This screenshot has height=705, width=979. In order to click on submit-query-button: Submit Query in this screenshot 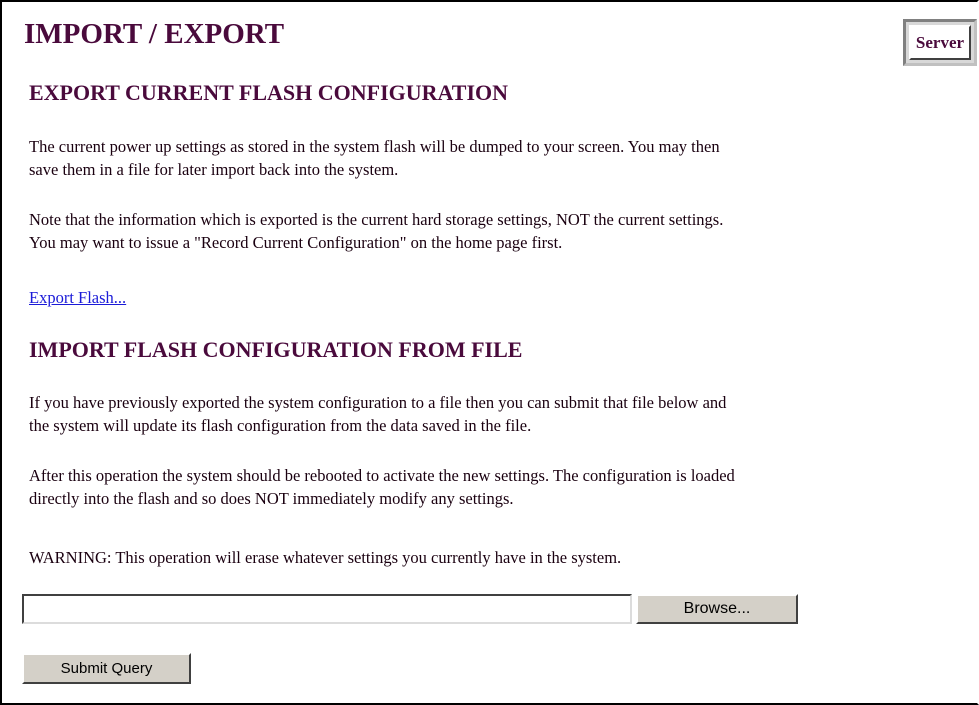, I will do `click(106, 668)`.